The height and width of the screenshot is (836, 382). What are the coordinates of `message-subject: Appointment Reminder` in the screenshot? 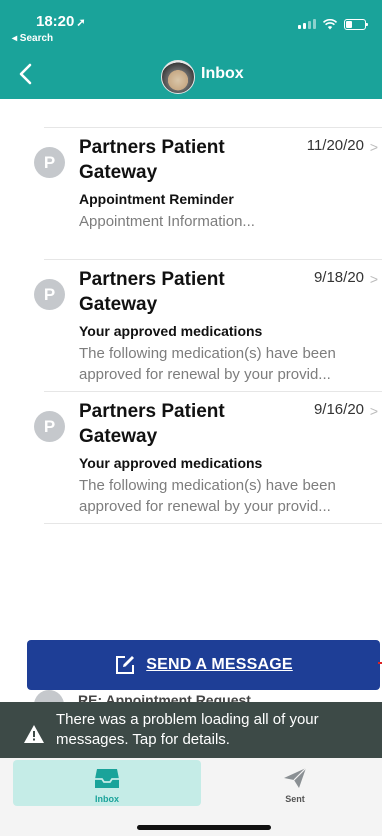 It's located at (156, 199).